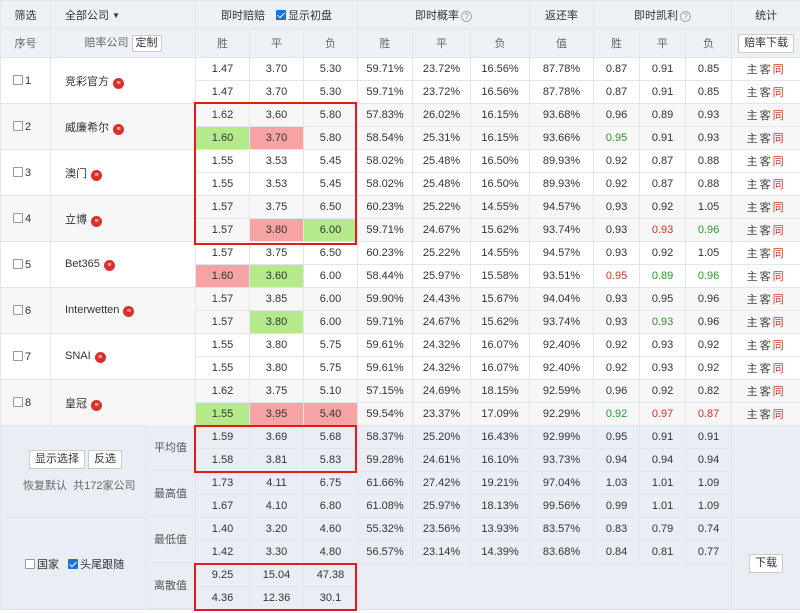  Describe the element at coordinates (663, 368) in the screenshot. I see `kelly-draw: 0.93` at that location.